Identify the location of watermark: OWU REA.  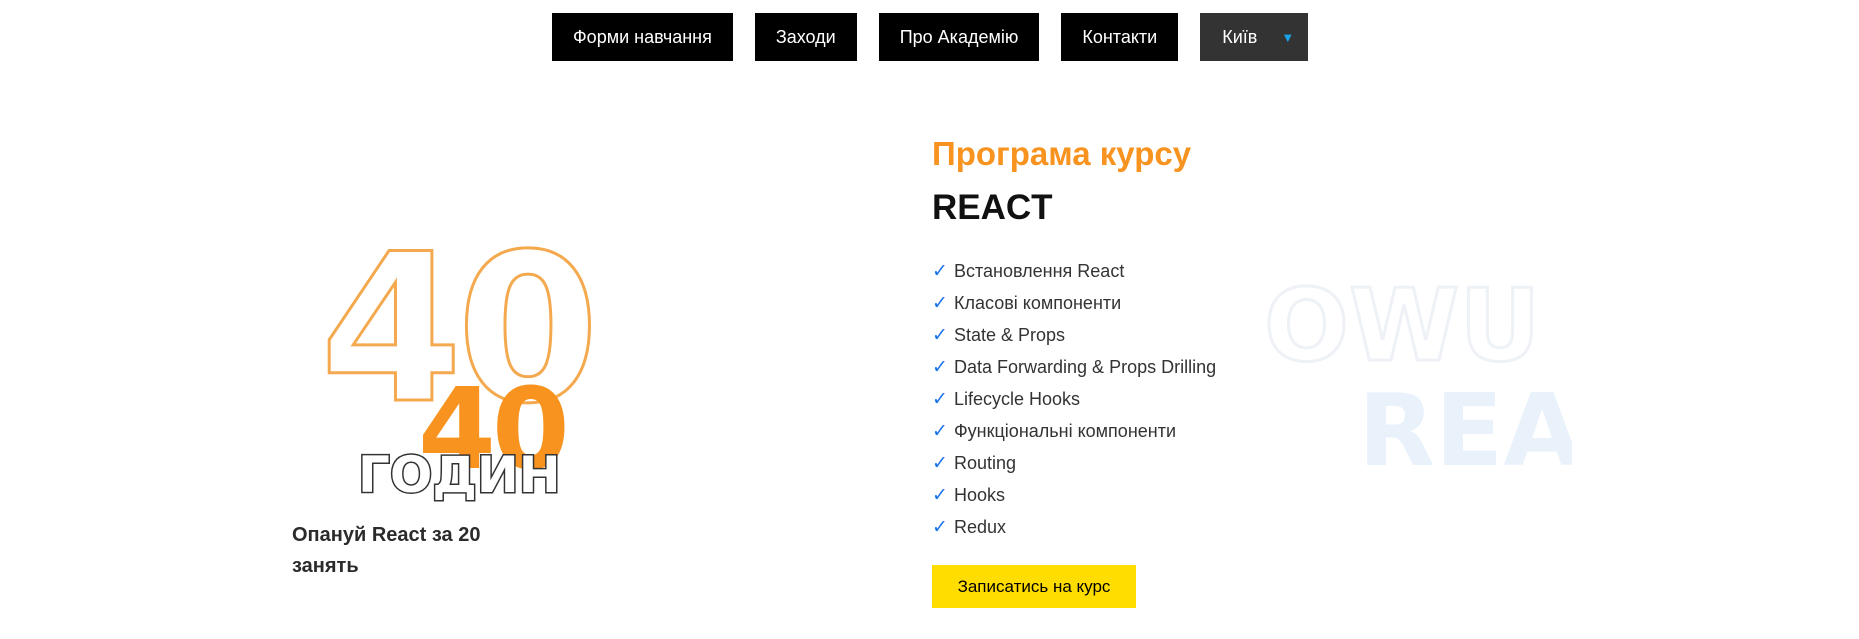
(1416, 375).